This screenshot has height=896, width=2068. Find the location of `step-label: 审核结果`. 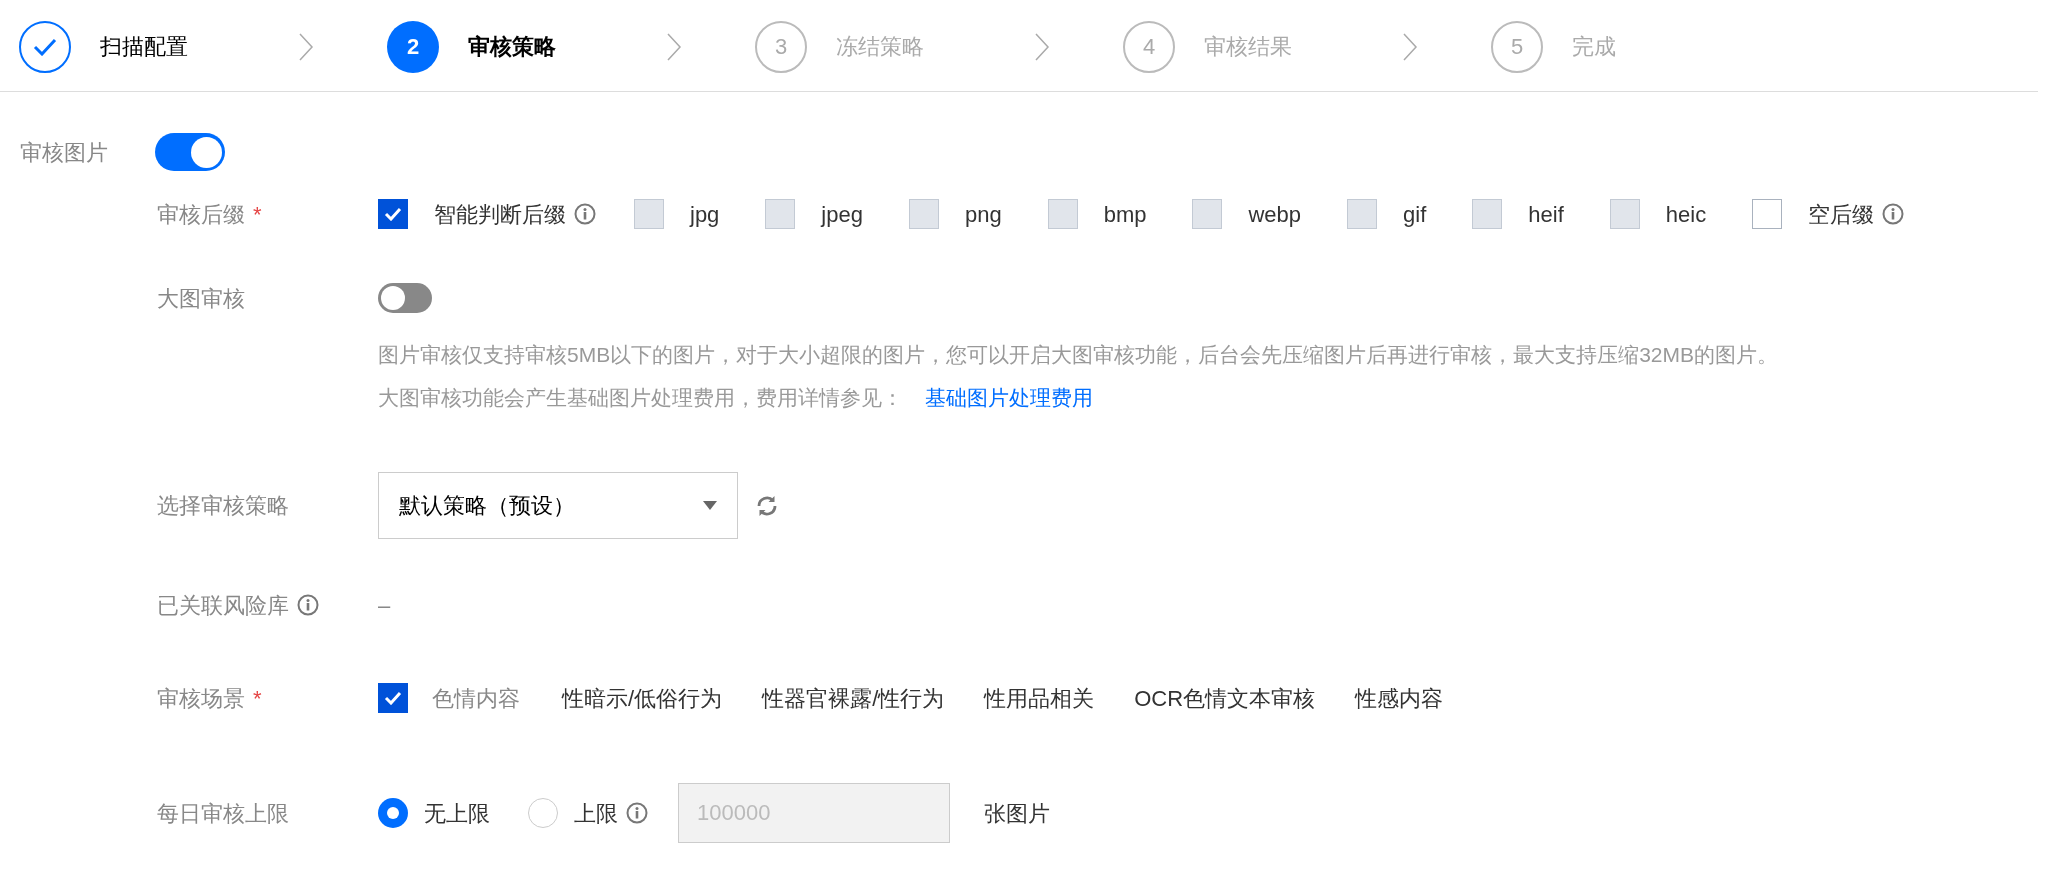

step-label: 审核结果 is located at coordinates (1248, 47).